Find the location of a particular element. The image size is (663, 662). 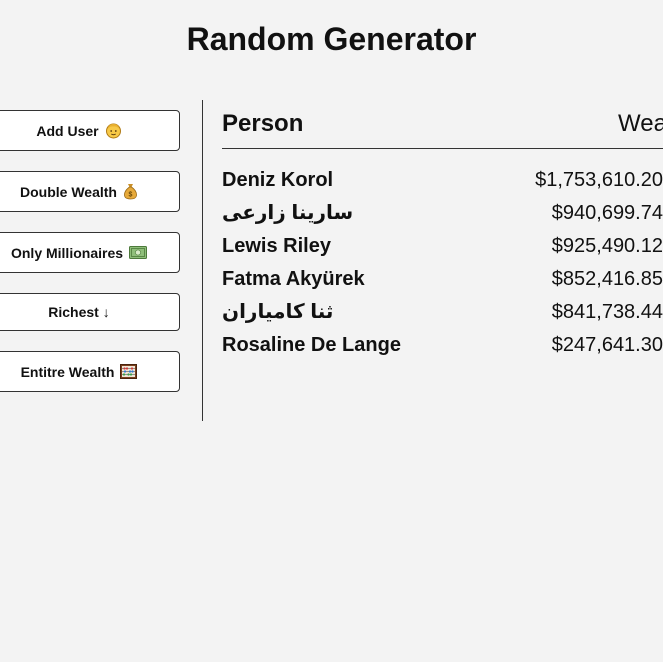

only-millionaires-button: Only Millionaires is located at coordinates (90, 252).